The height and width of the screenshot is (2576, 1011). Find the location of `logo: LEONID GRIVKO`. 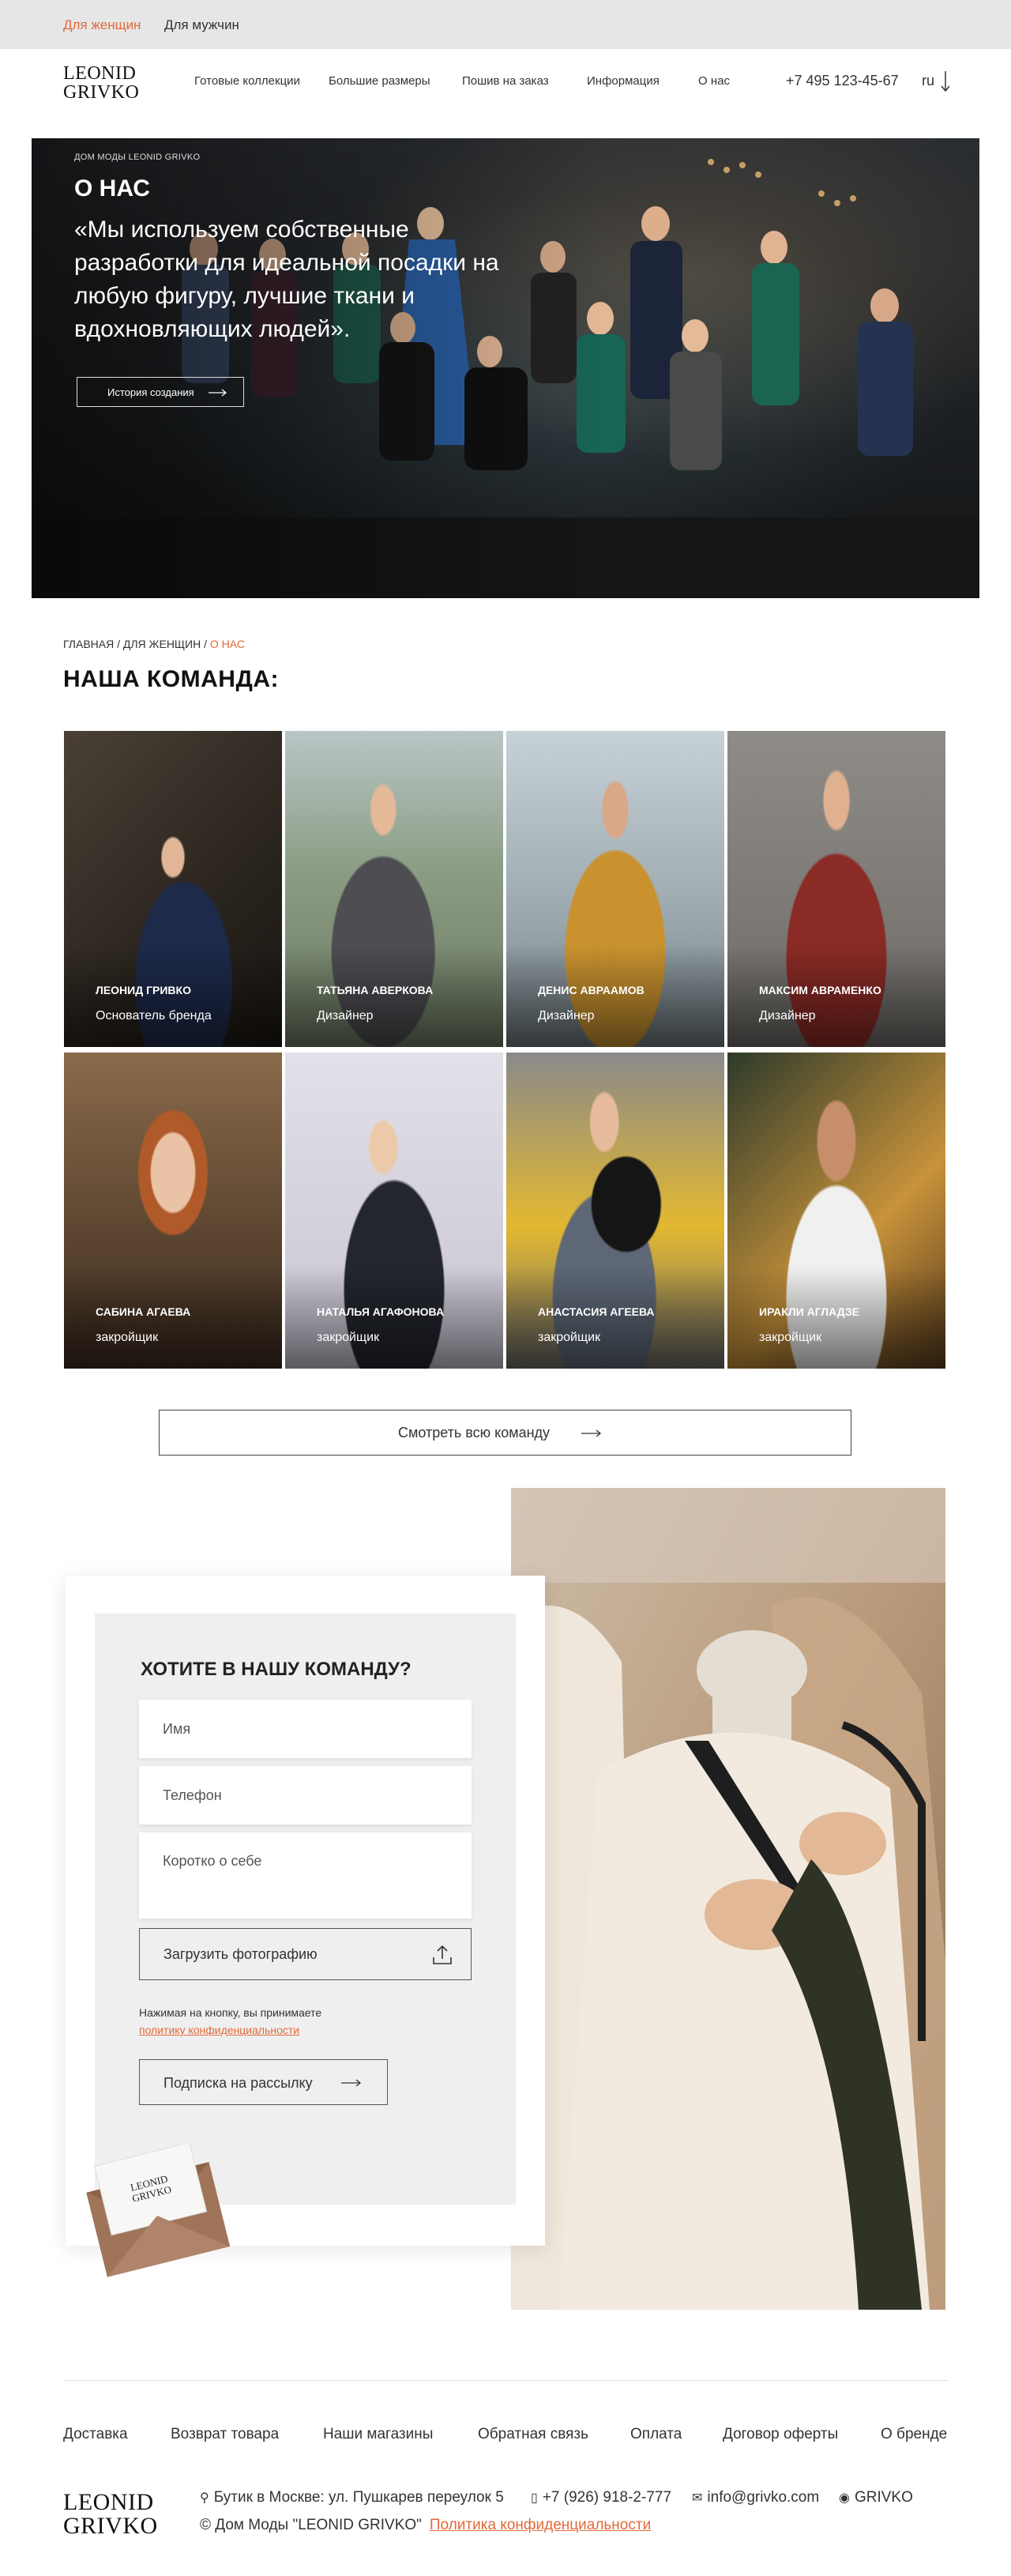

logo: LEONID GRIVKO is located at coordinates (101, 83).